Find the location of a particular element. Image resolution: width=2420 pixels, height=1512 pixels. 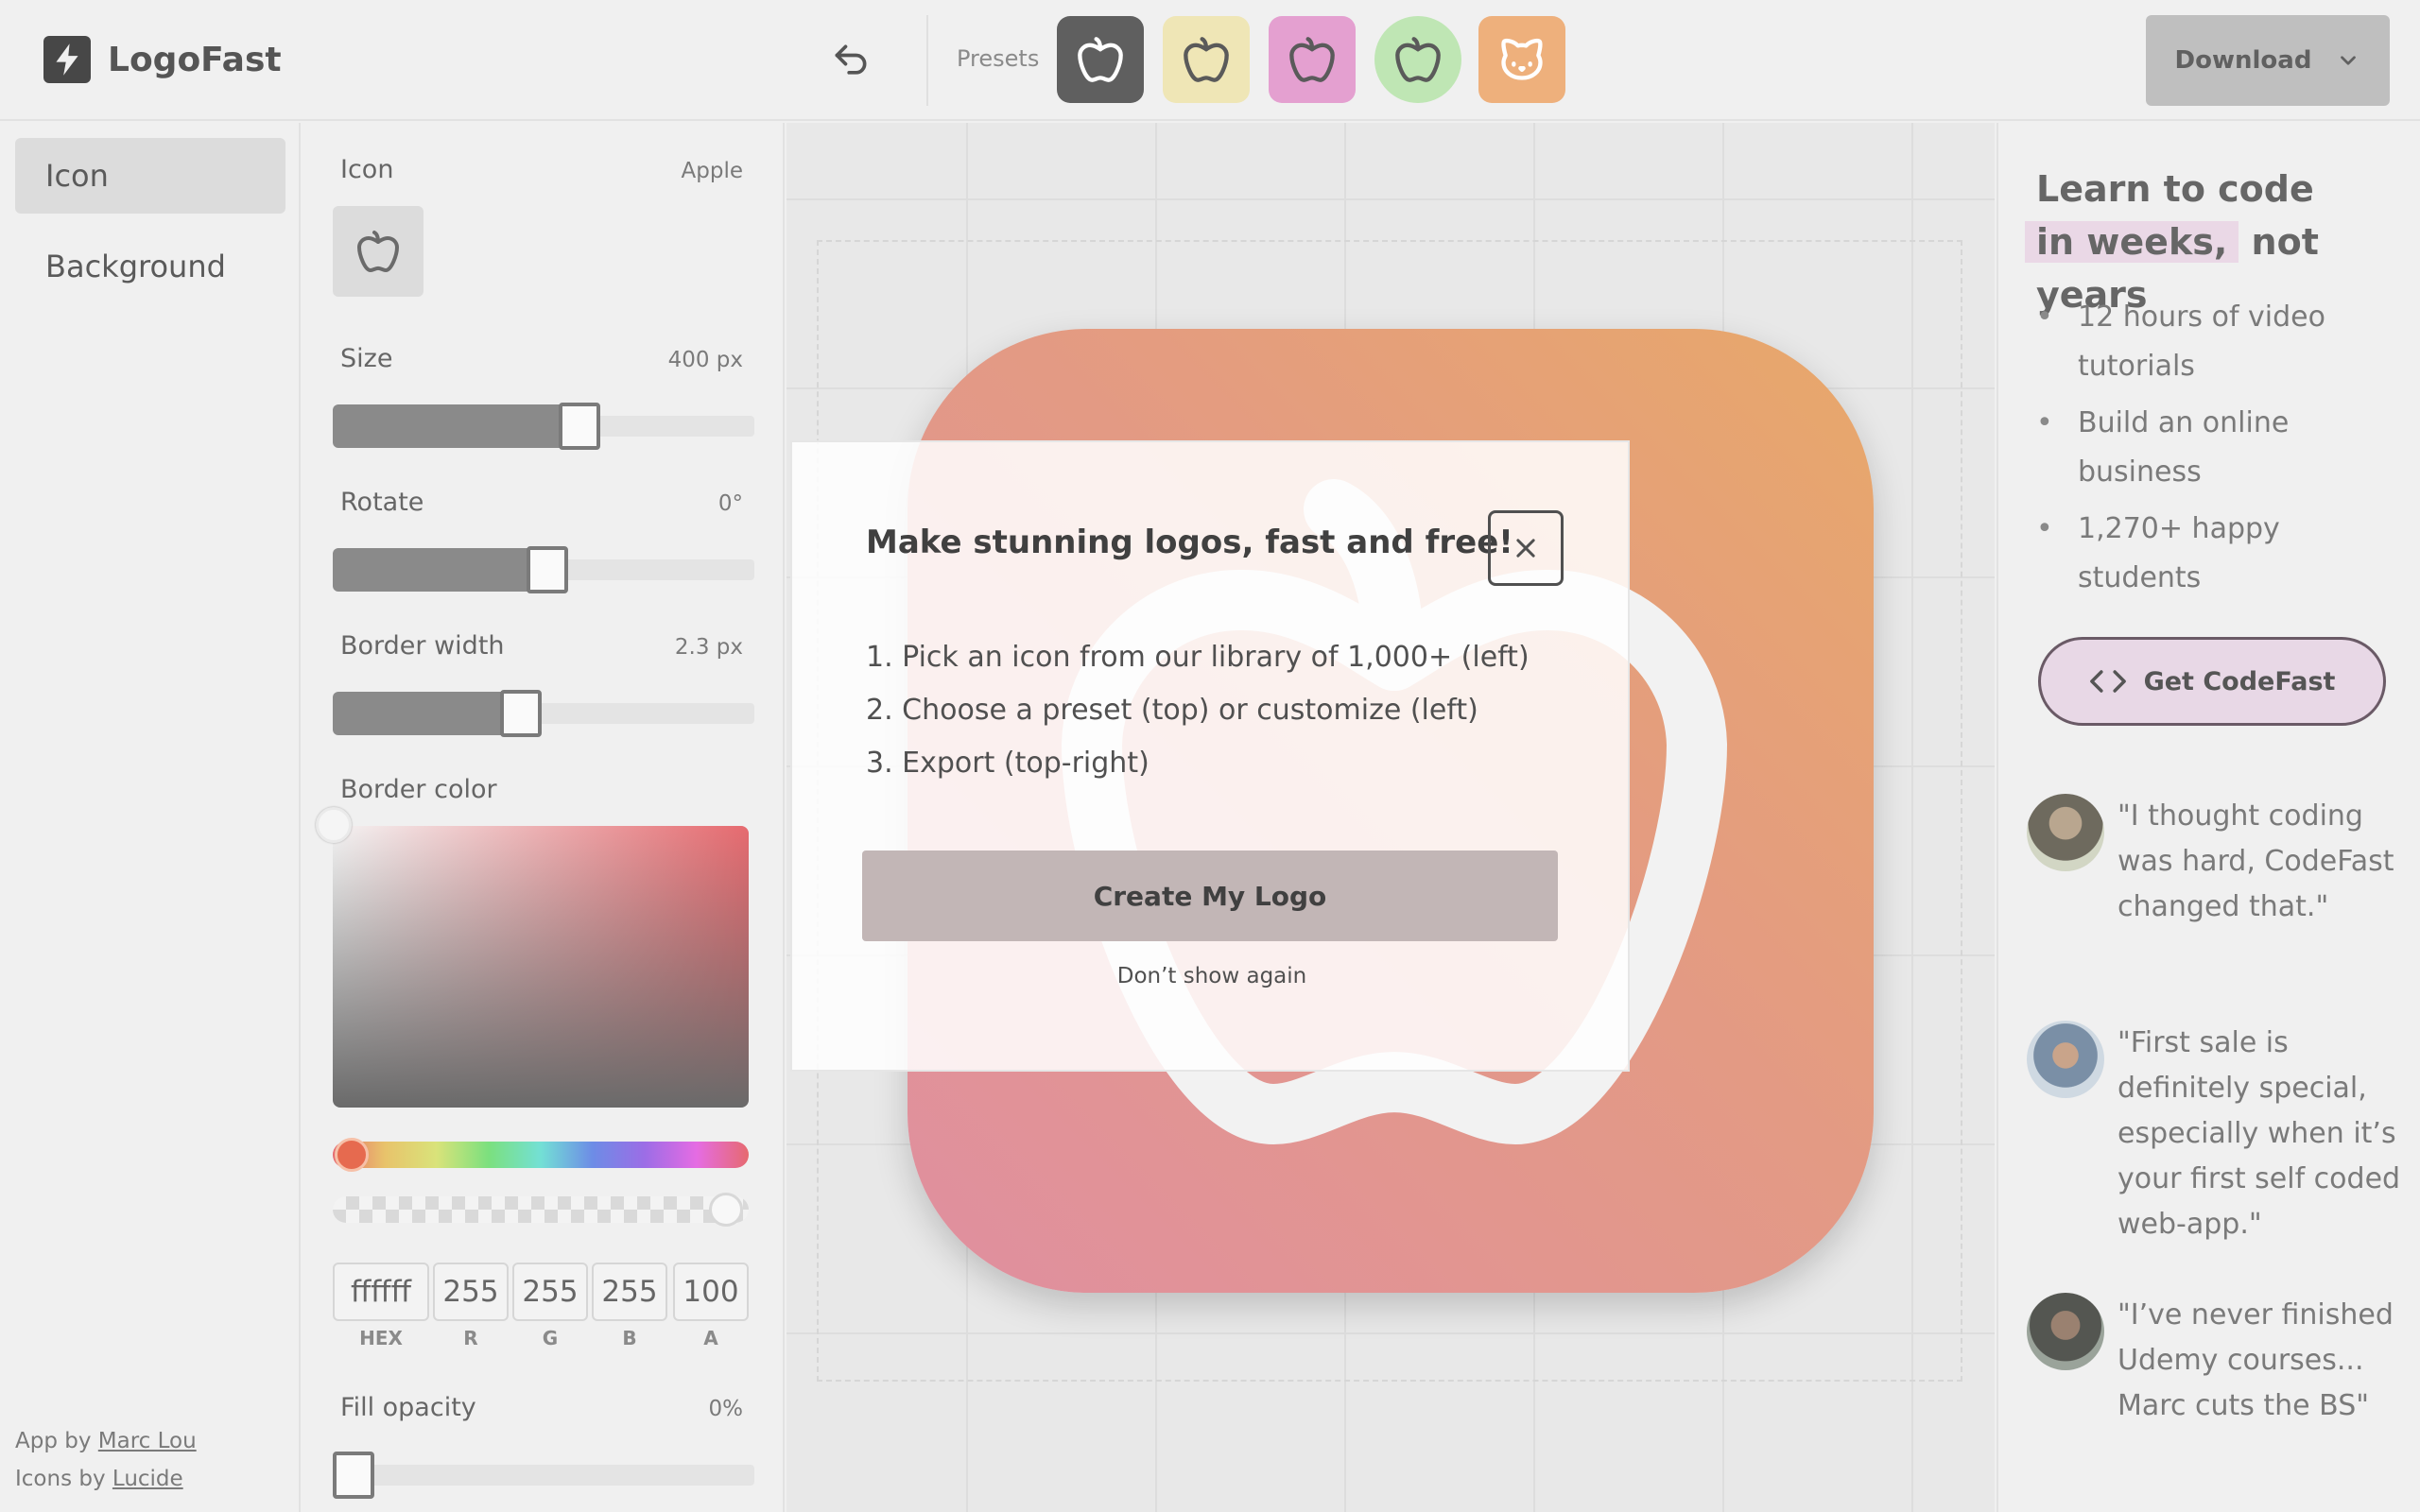

rotate-label: Rotate is located at coordinates (382, 502).